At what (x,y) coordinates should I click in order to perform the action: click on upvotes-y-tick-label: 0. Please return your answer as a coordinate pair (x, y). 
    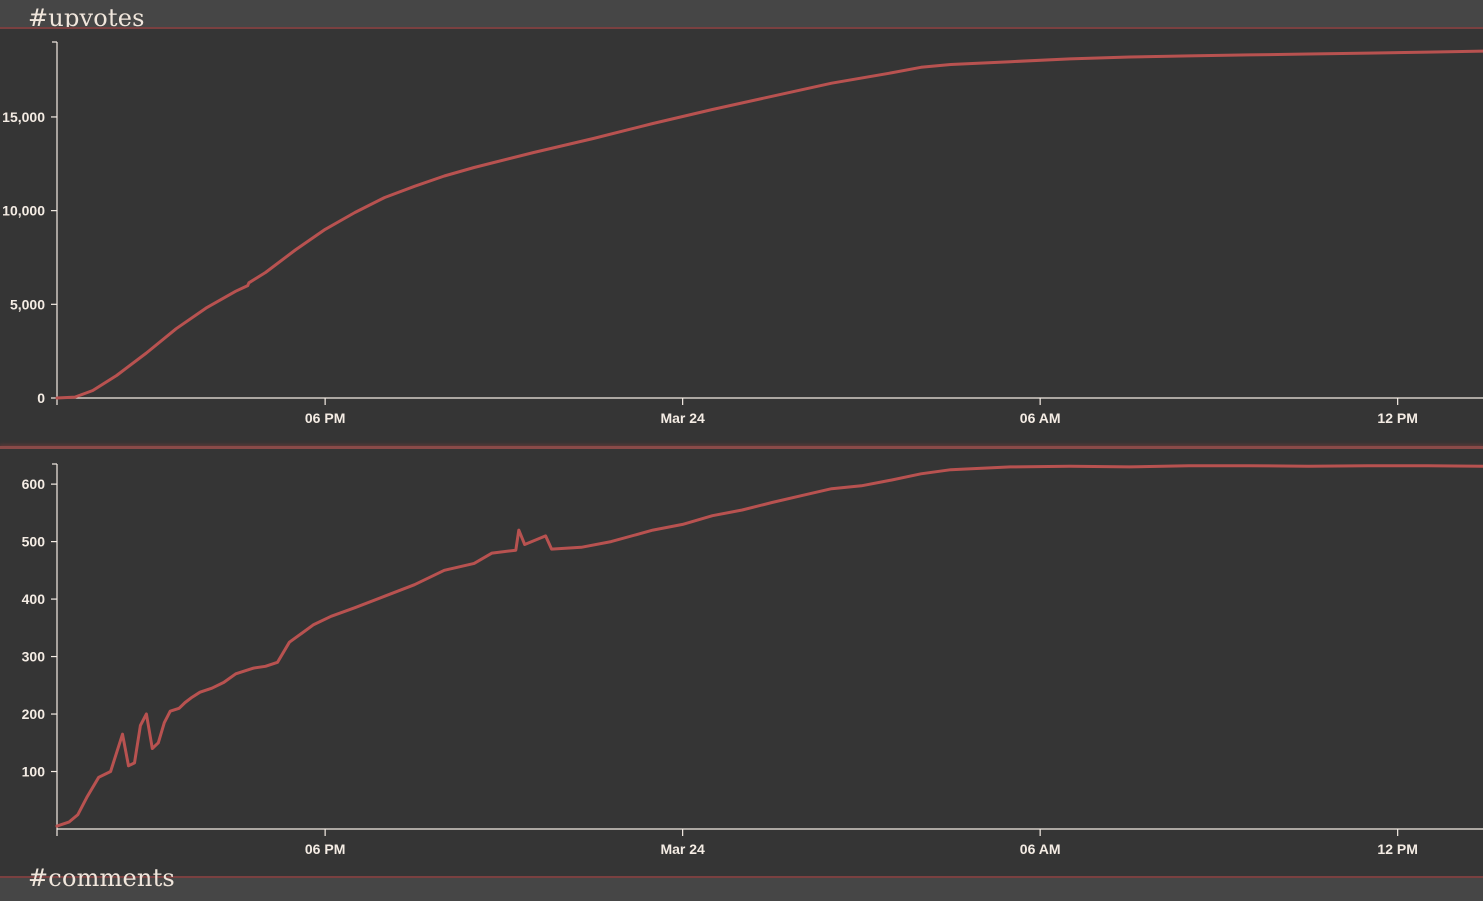
    Looking at the image, I should click on (41, 398).